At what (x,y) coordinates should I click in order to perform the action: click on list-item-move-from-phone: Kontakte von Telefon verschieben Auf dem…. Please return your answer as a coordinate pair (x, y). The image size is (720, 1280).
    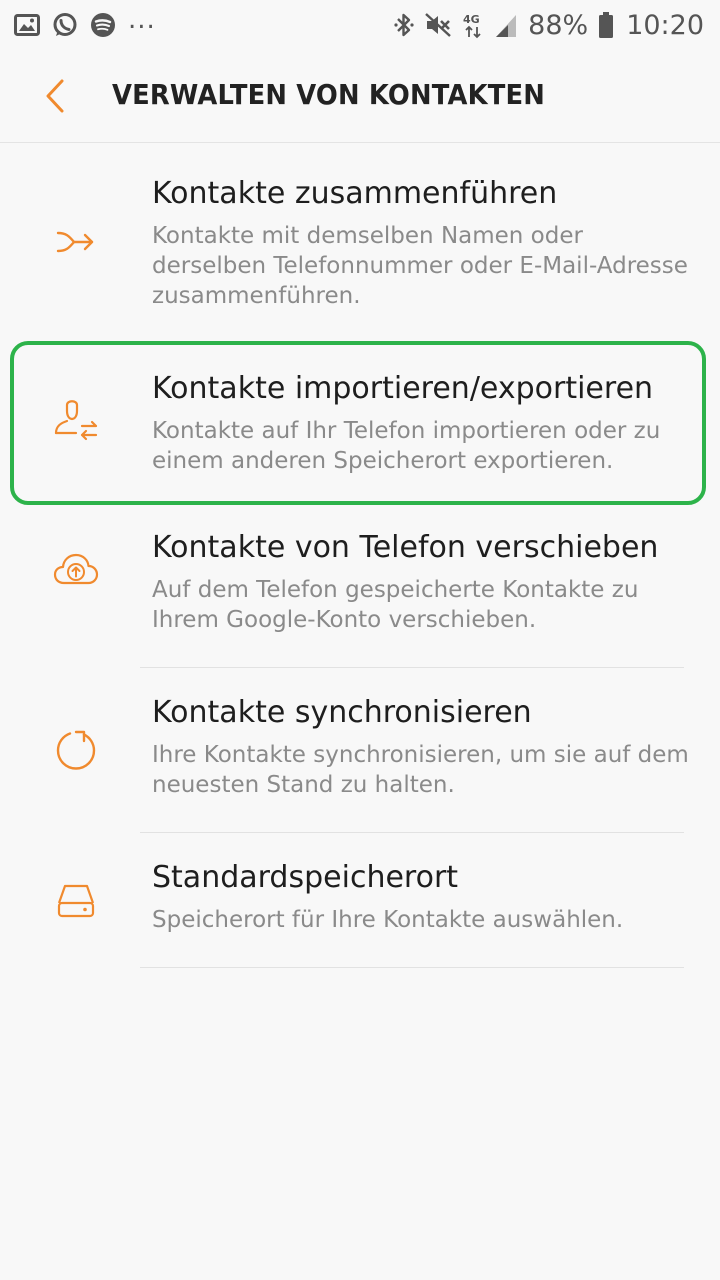
    Looking at the image, I should click on (360, 585).